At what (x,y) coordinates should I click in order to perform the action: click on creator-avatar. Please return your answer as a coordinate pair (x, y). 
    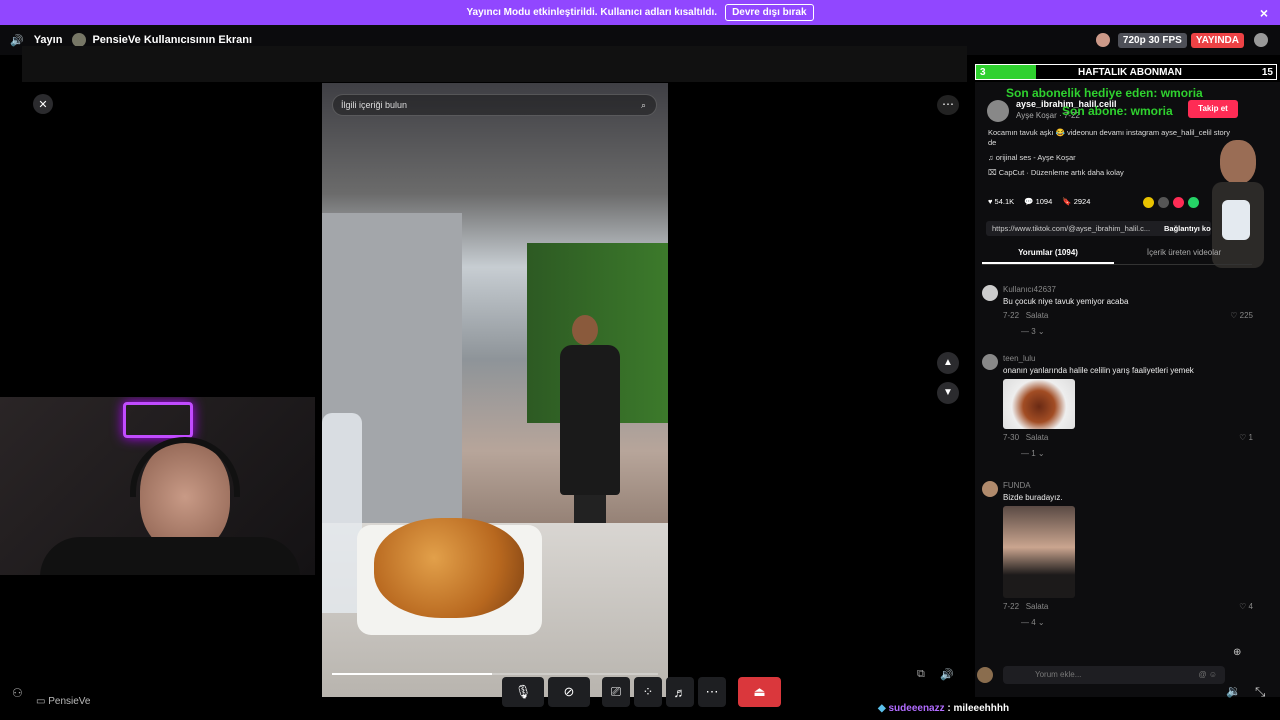
    Looking at the image, I should click on (998, 111).